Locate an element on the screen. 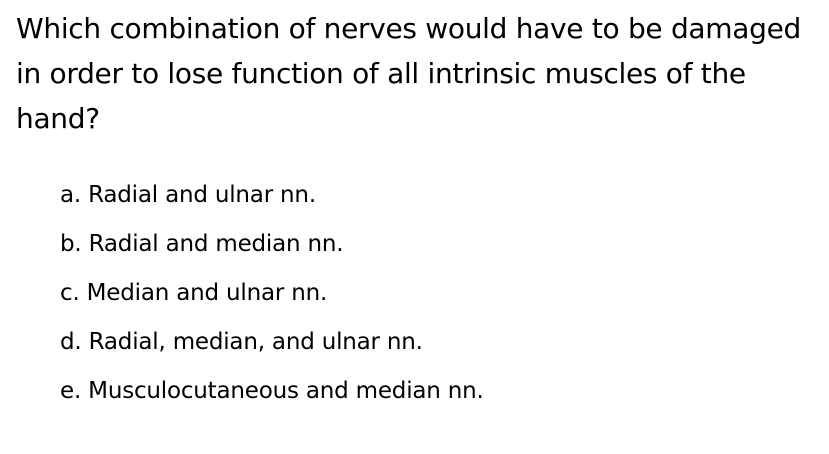 The image size is (829, 454). answer-option-d: d. Radial, median, and ulnar nn. is located at coordinates (241, 342).